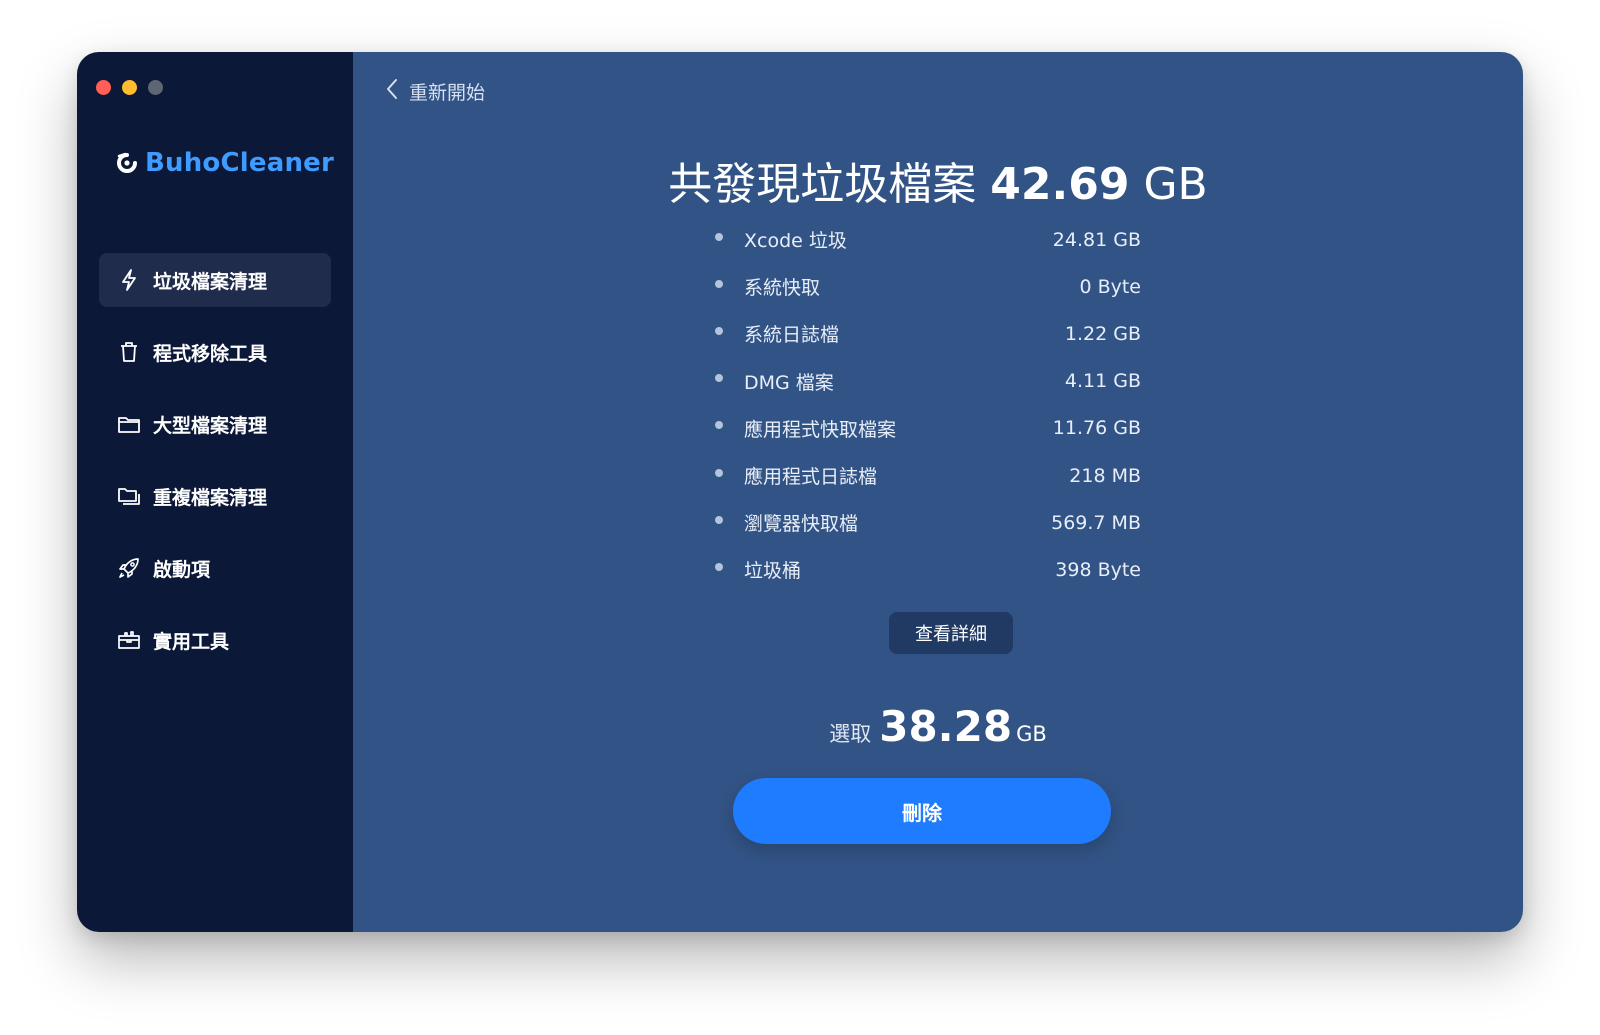 This screenshot has width=1600, height=1035. What do you see at coordinates (129, 568) in the screenshot?
I see `rocket-icon` at bounding box center [129, 568].